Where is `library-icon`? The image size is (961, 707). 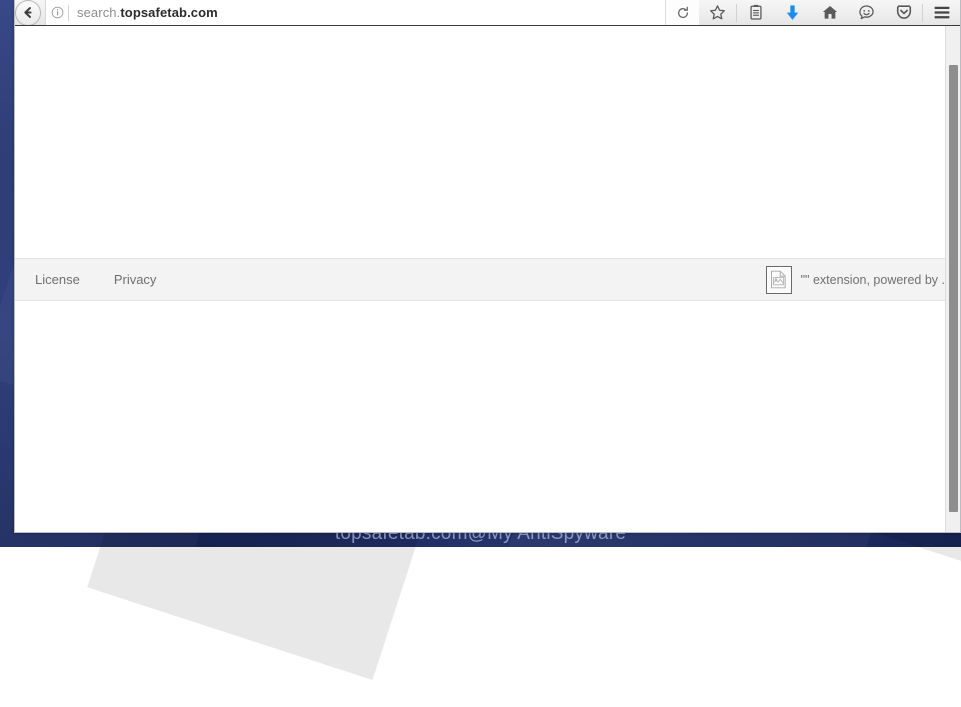 library-icon is located at coordinates (755, 13).